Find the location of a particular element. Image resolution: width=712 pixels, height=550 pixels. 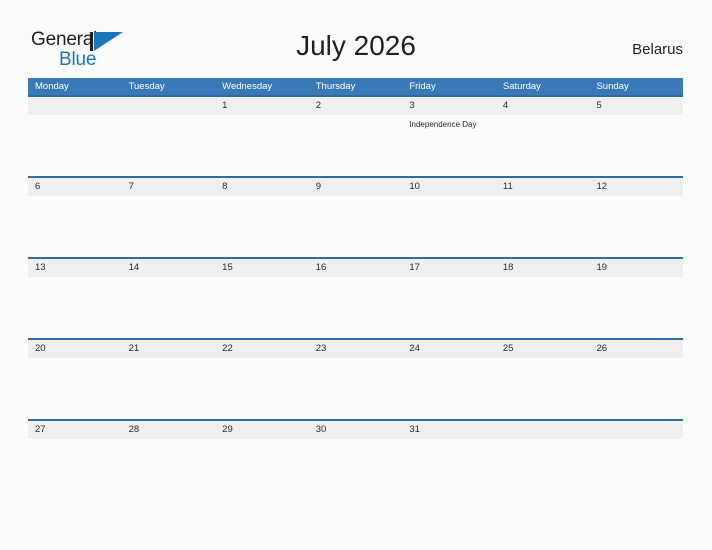

day-cell: 24 is located at coordinates (449, 379).